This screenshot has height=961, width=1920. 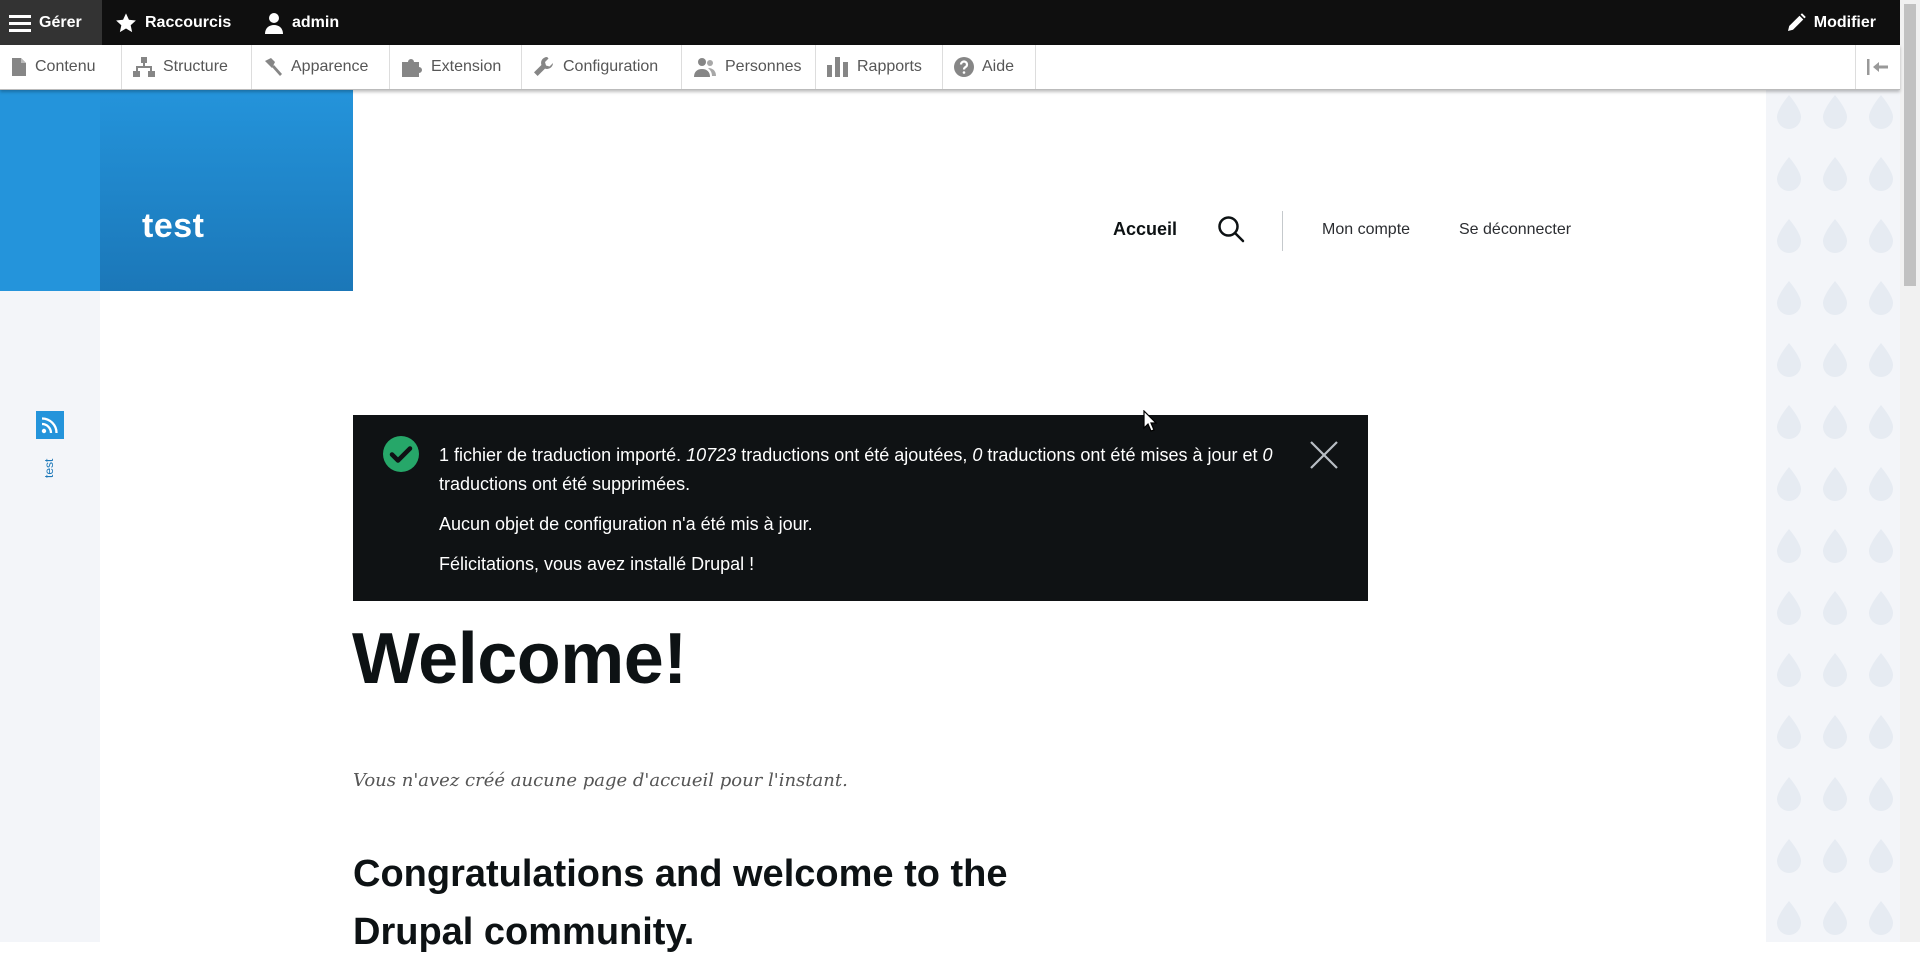 I want to click on admin-toolbar: Gérer Raccourcis admin Modifier, so click(x=960, y=22).